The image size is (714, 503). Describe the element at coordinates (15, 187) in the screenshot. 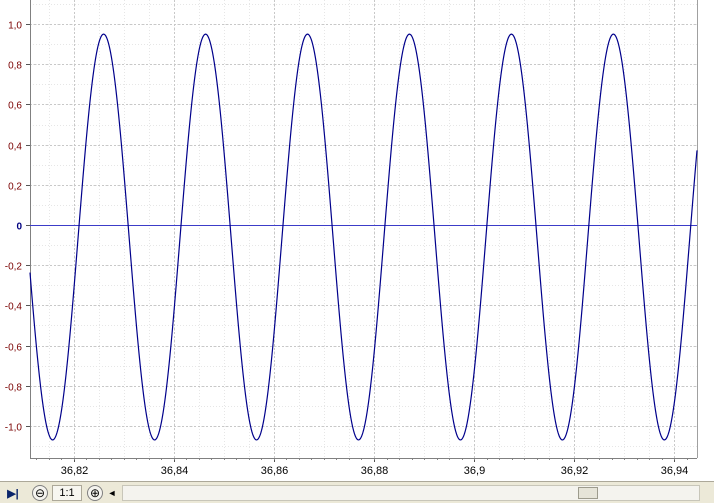

I see `y-tick-label: 0,2` at that location.